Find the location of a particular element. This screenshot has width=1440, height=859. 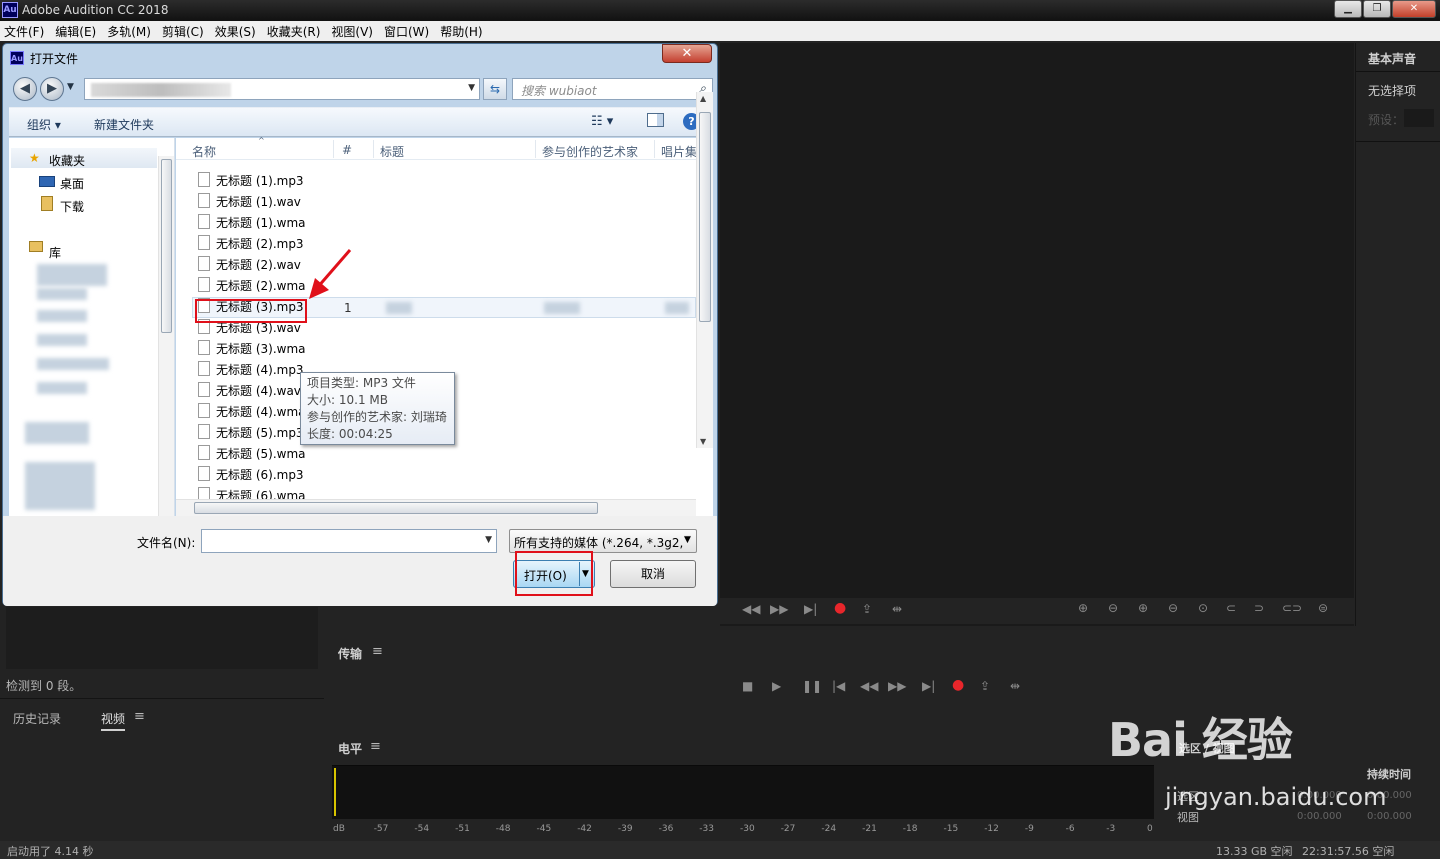

menu-file: 文件(F) is located at coordinates (24, 31).